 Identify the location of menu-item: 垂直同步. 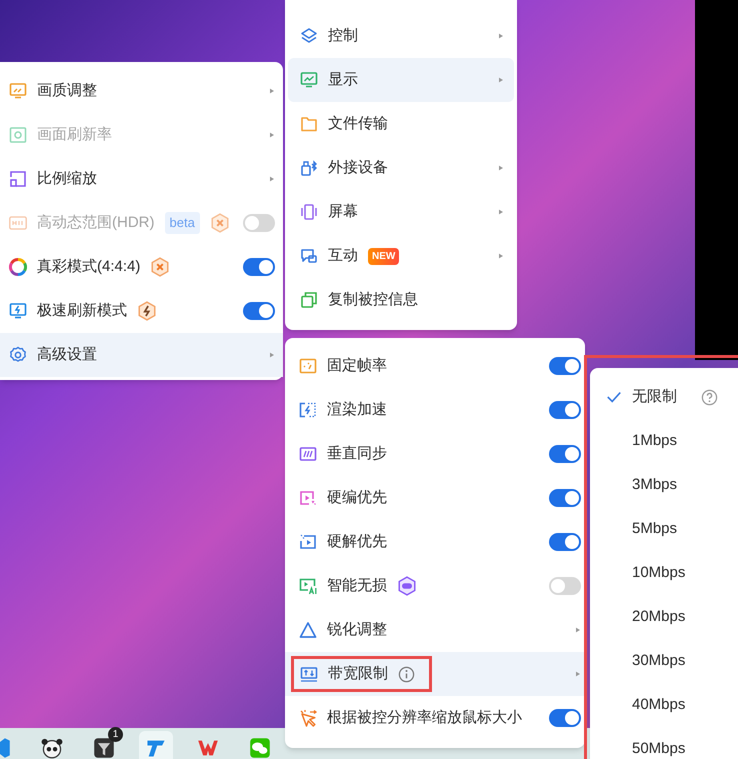
(435, 454).